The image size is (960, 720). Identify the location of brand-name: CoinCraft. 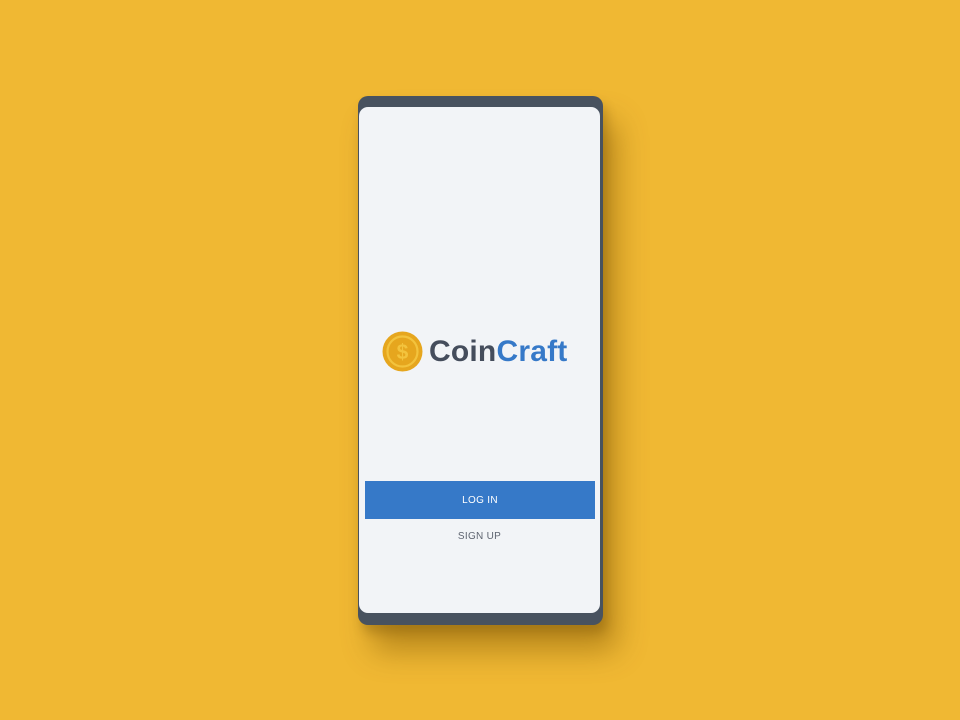
(498, 351).